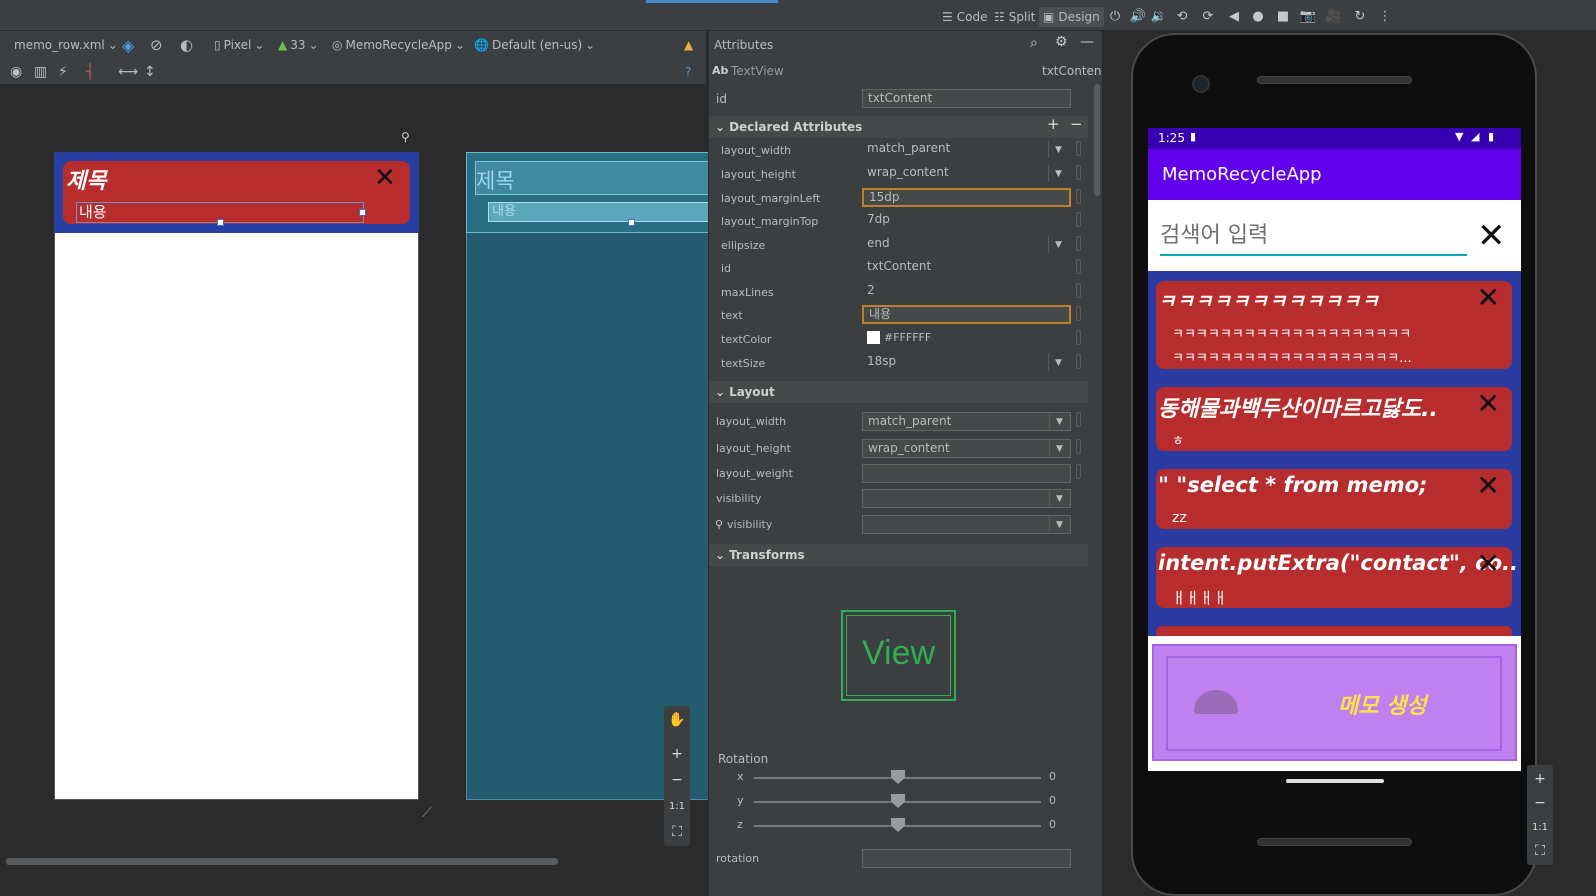 This screenshot has height=896, width=1596. I want to click on home-icon: ●, so click(1258, 16).